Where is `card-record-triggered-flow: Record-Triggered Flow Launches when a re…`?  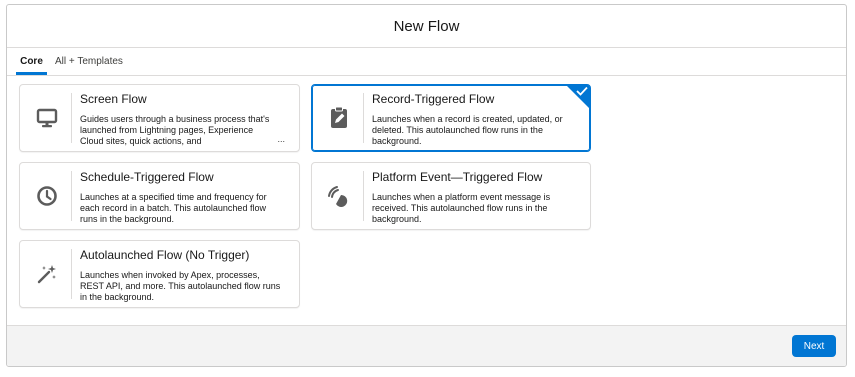
card-record-triggered-flow: Record-Triggered Flow Launches when a re… is located at coordinates (451, 118).